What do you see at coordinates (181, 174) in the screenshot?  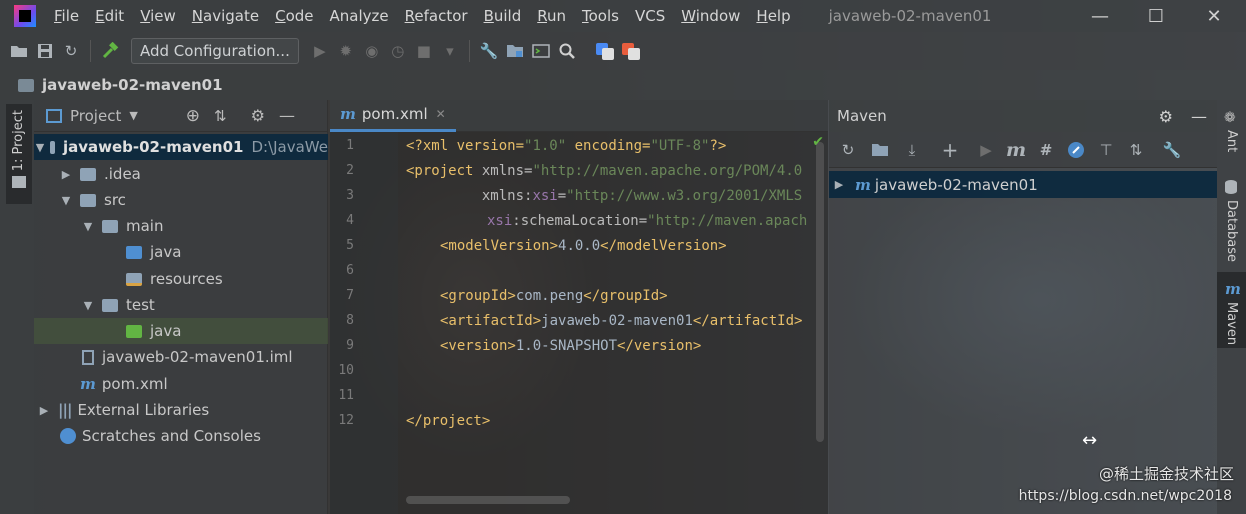 I see `tree-item-idea: ▶ .idea` at bounding box center [181, 174].